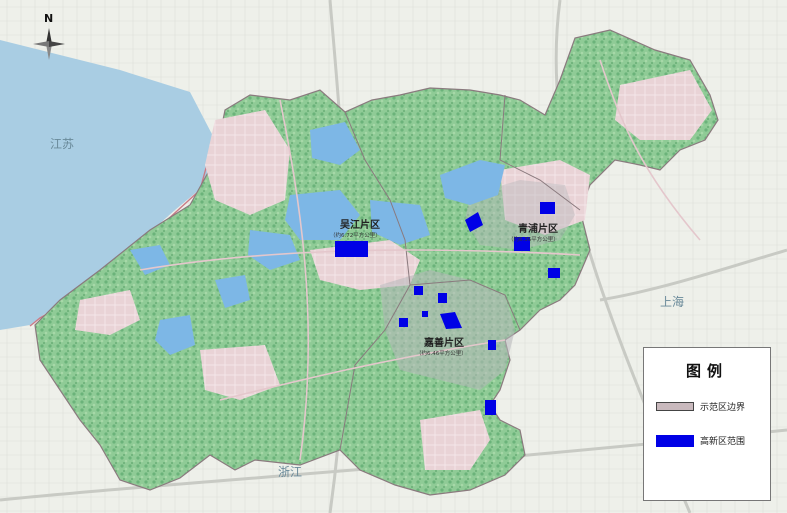  Describe the element at coordinates (360, 224) in the screenshot. I see `label-wujiang: 吴江片区` at that location.